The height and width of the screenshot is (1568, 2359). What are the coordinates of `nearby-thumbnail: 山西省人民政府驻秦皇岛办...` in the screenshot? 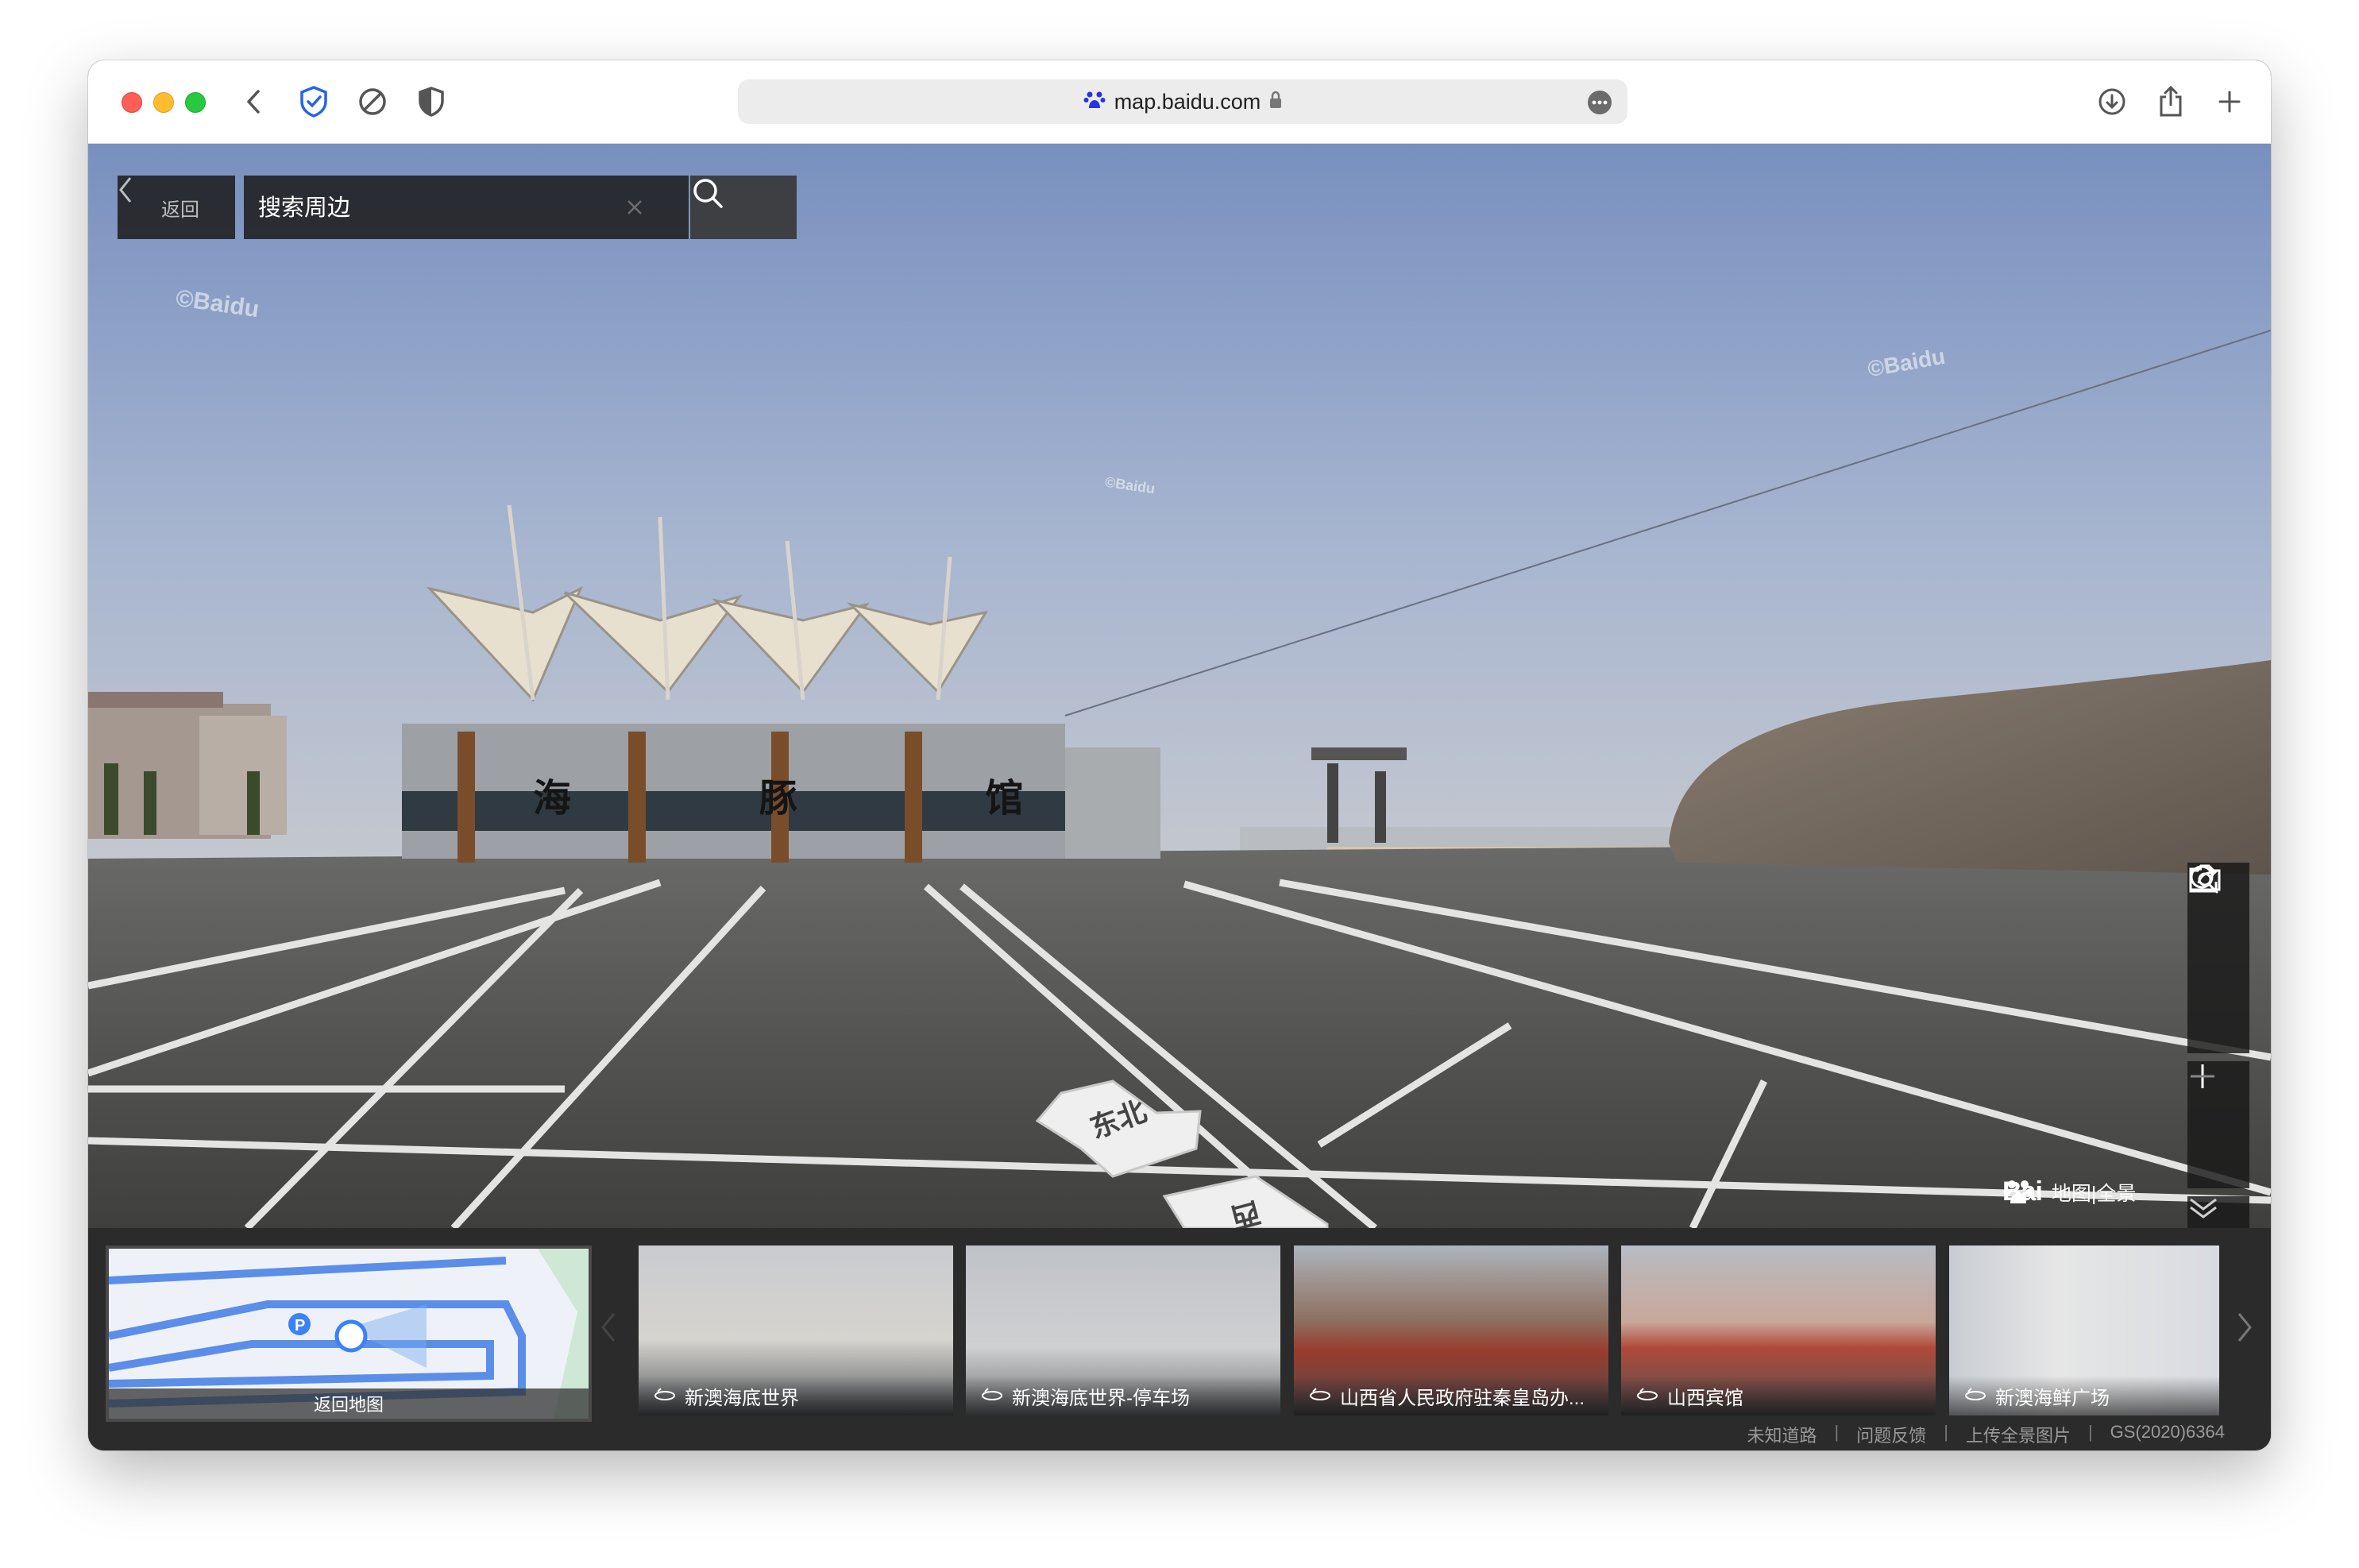 It's located at (1451, 1330).